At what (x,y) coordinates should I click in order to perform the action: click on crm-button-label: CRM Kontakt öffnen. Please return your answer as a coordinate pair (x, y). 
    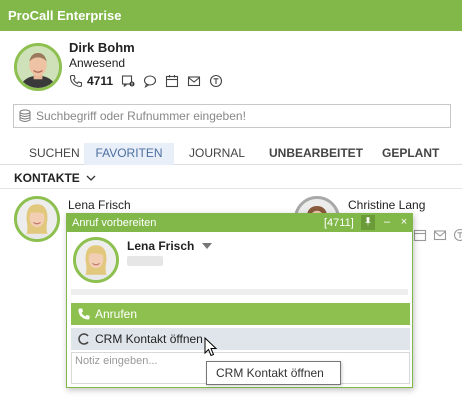
    Looking at the image, I should click on (149, 339).